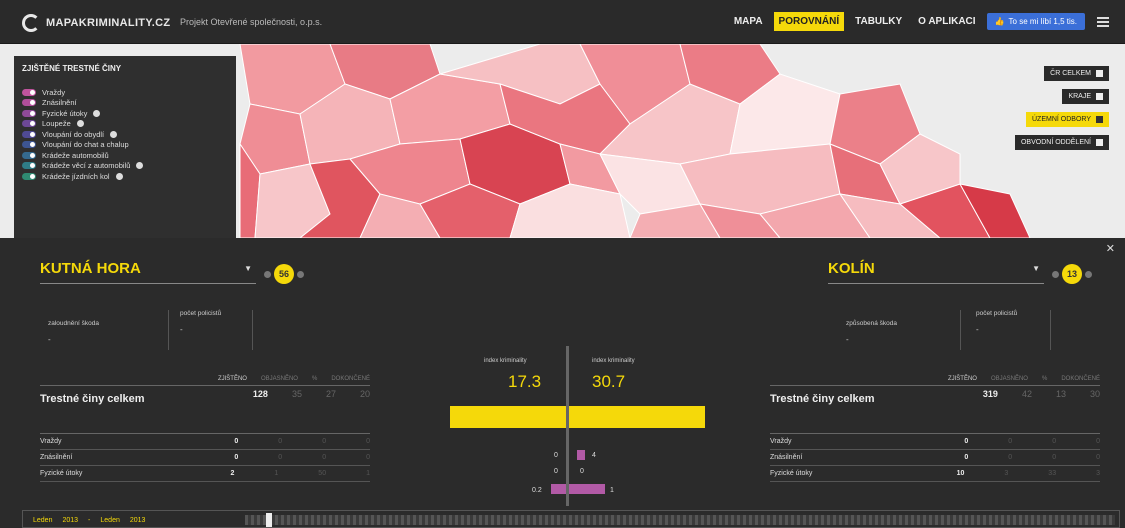 This screenshot has width=1125, height=528. I want to click on facebook-like-button: 👍 To se mi líbí 1,5 tis., so click(1035, 21).